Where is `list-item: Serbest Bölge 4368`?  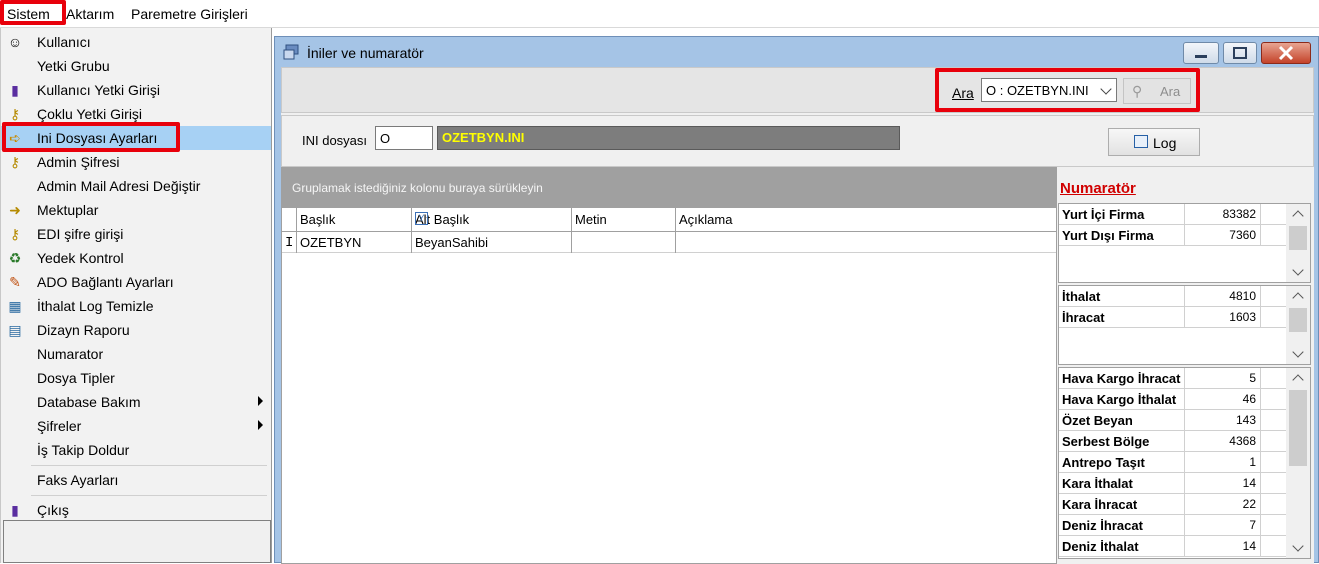
list-item: Serbest Bölge 4368 is located at coordinates (1173, 441).